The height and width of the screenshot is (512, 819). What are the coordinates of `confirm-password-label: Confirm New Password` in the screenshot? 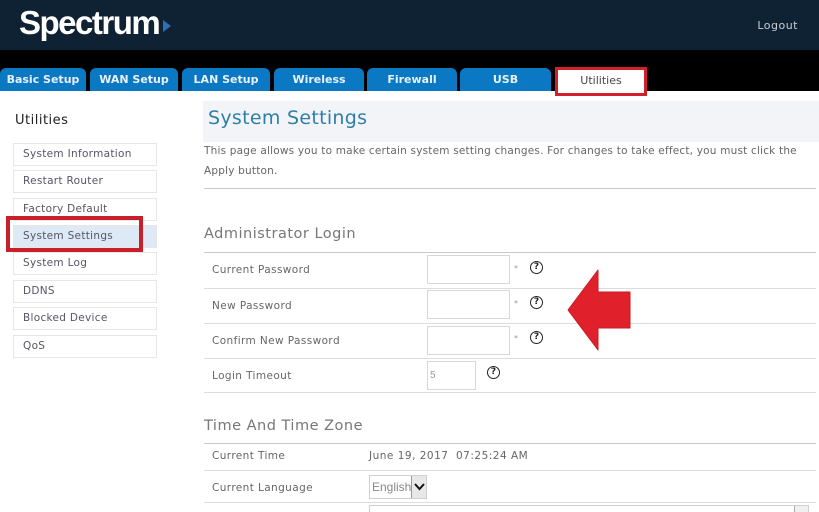 It's located at (276, 341).